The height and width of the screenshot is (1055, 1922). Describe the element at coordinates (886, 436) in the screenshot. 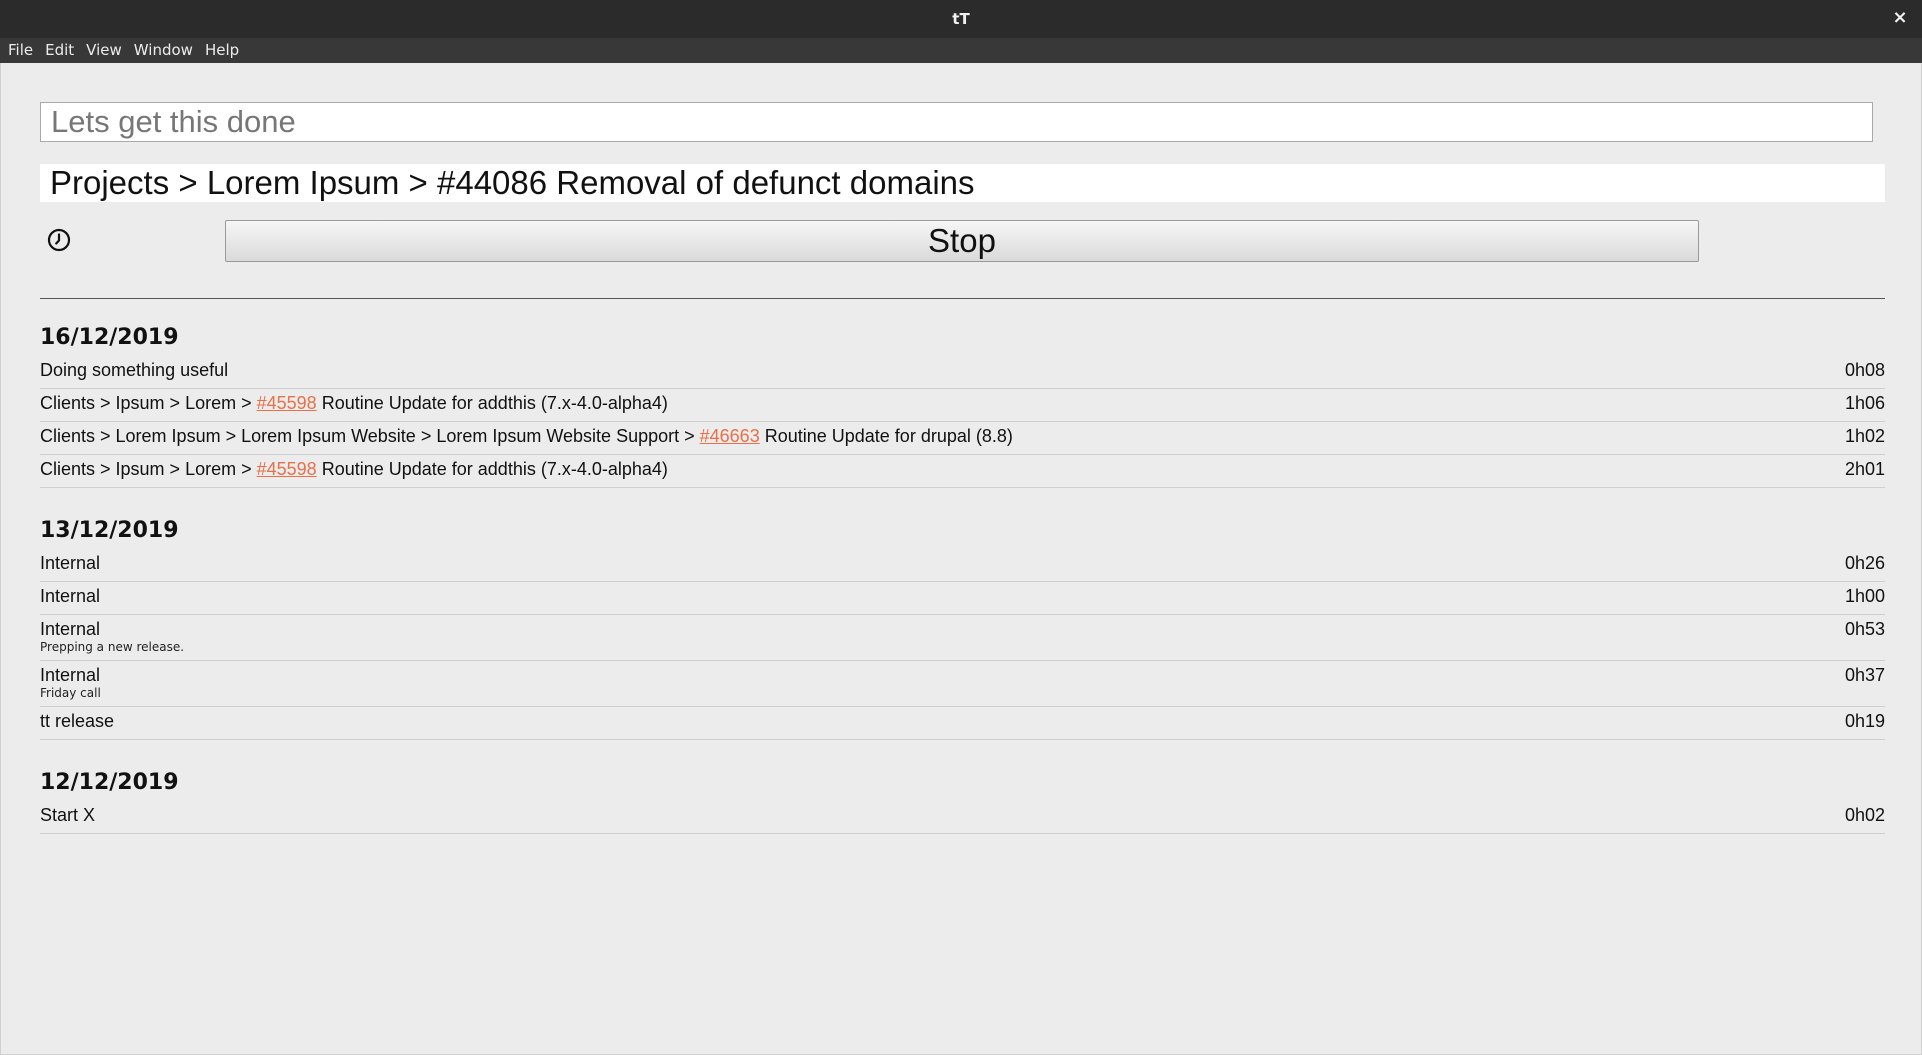

I see `entry-title: Routine Update for drupal (8.8)` at that location.